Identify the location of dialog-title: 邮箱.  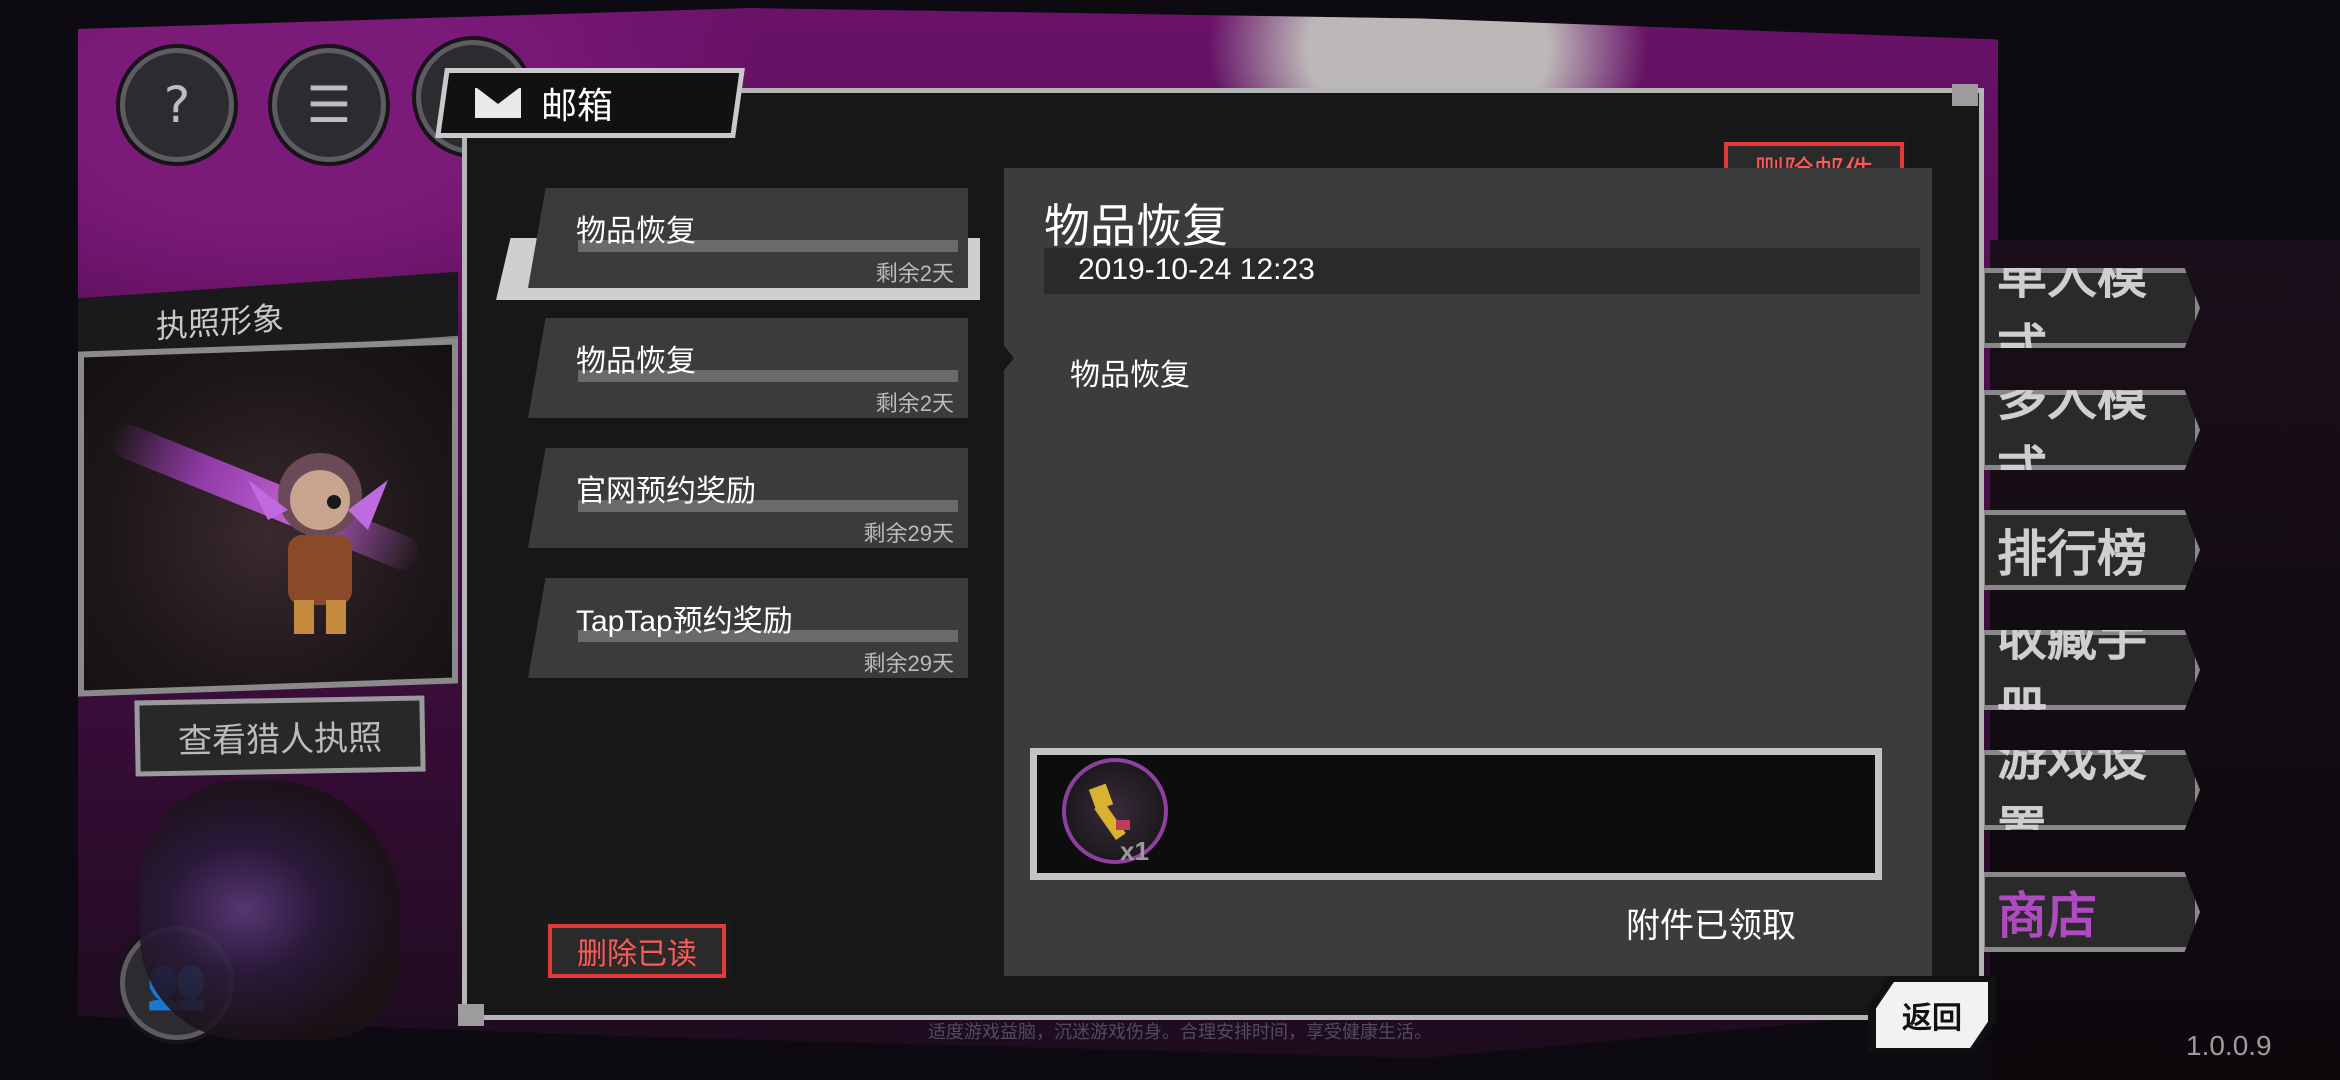
(577, 105).